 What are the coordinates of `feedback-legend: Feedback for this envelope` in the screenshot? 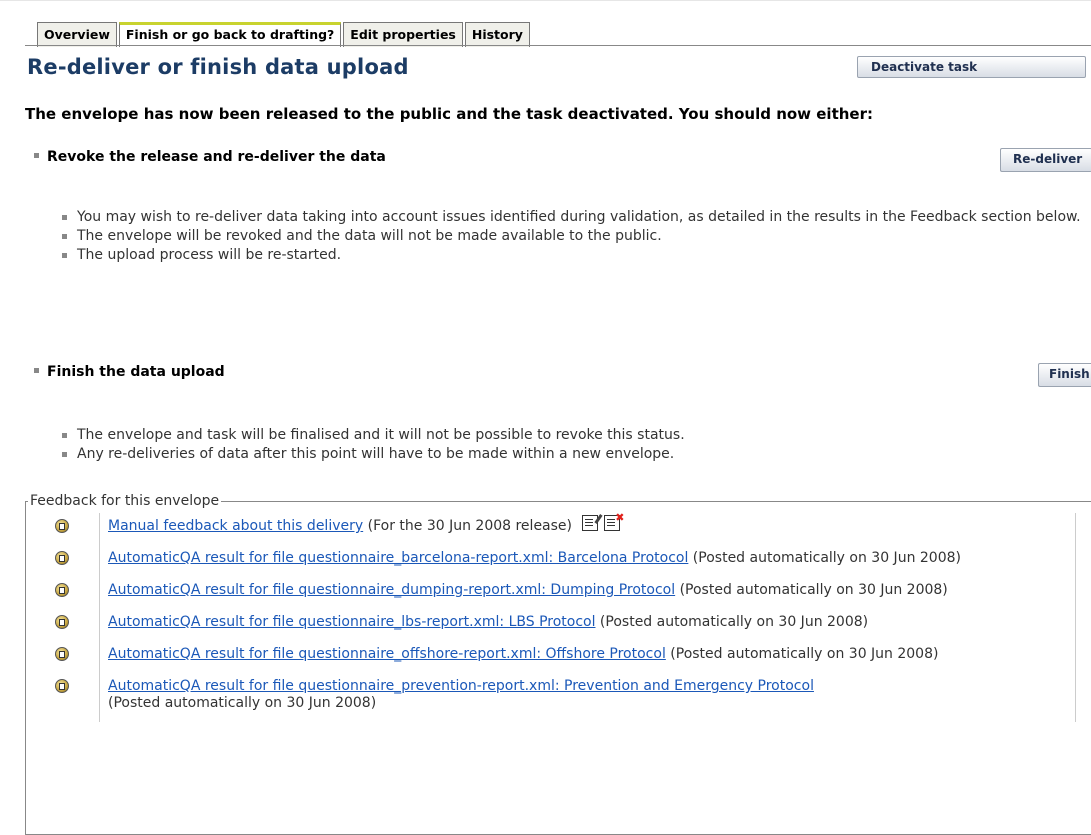 It's located at (125, 501).